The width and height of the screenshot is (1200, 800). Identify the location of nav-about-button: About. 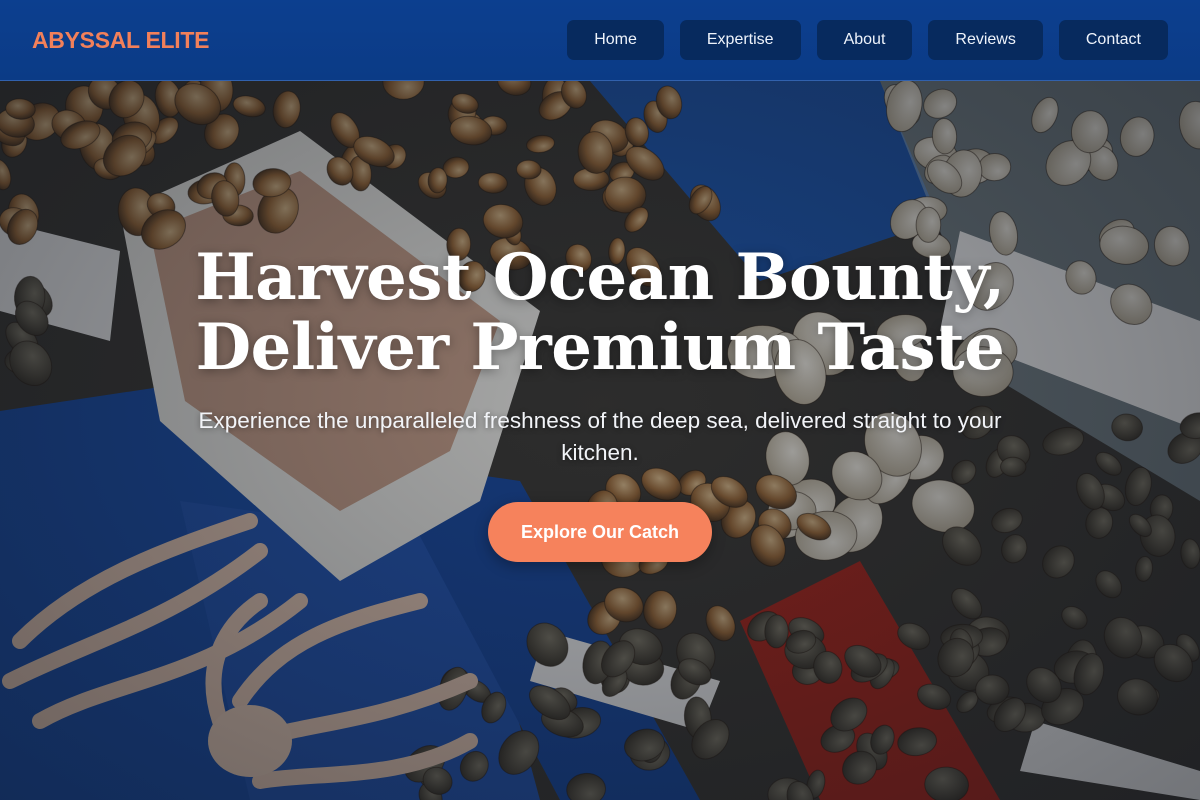
(864, 40).